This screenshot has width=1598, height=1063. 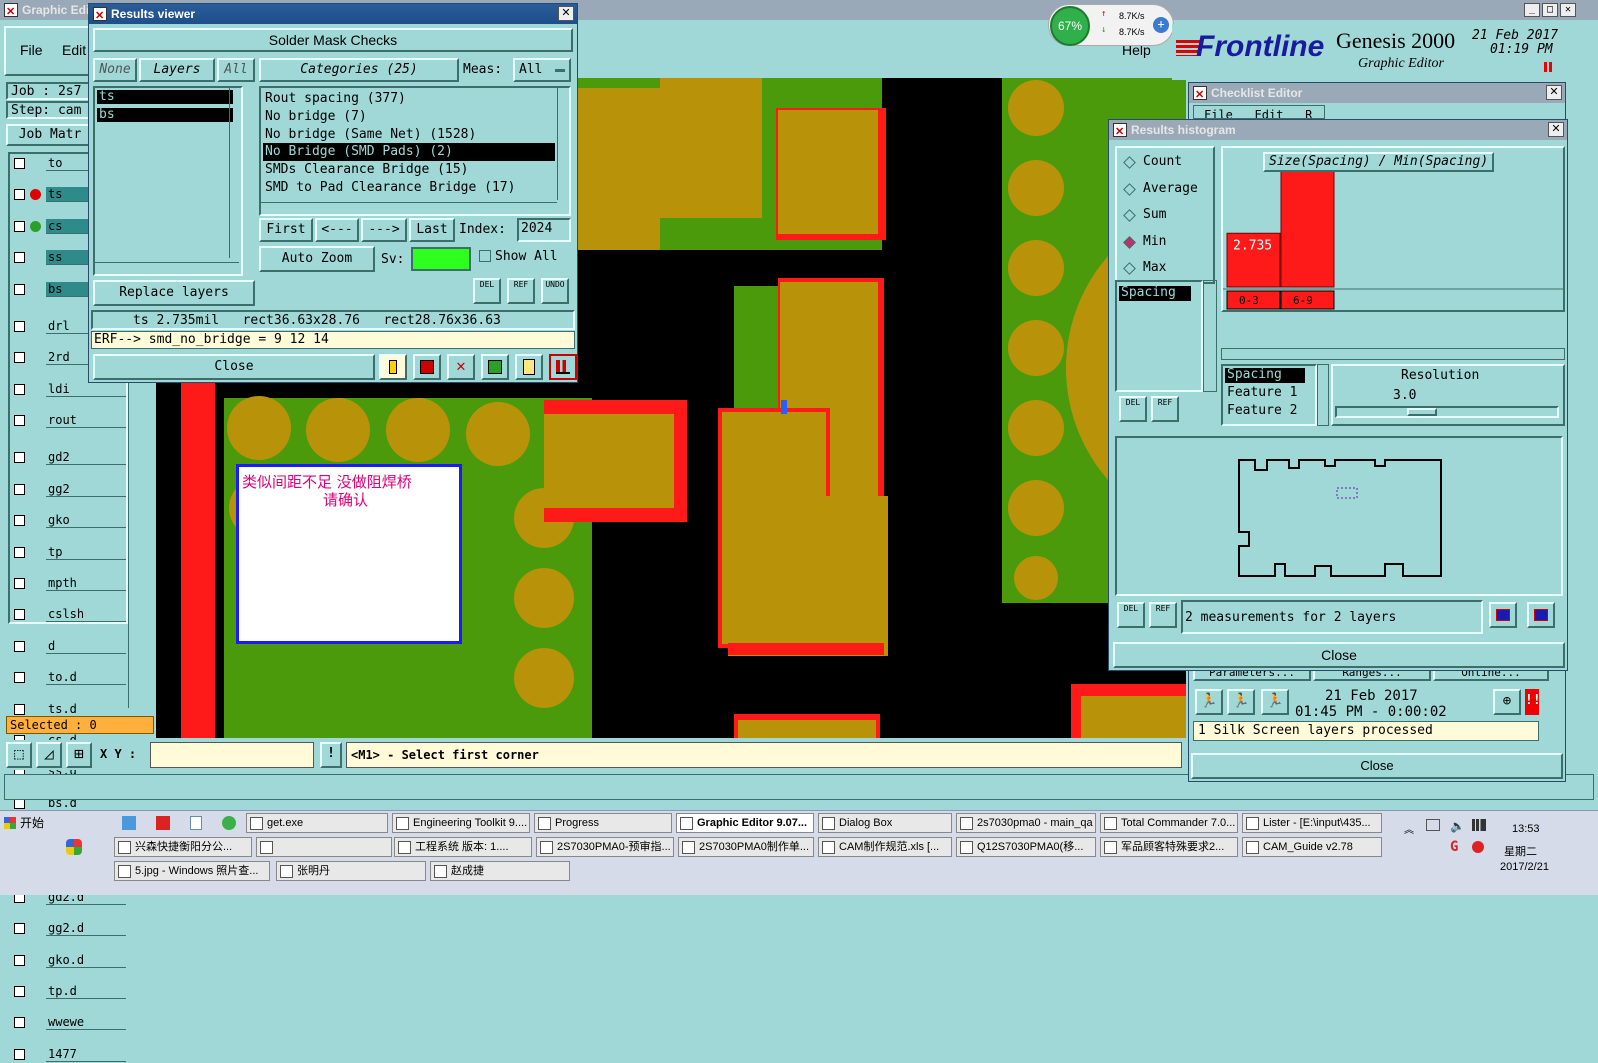 What do you see at coordinates (1209, 702) in the screenshot?
I see `run-icon: 🏃` at bounding box center [1209, 702].